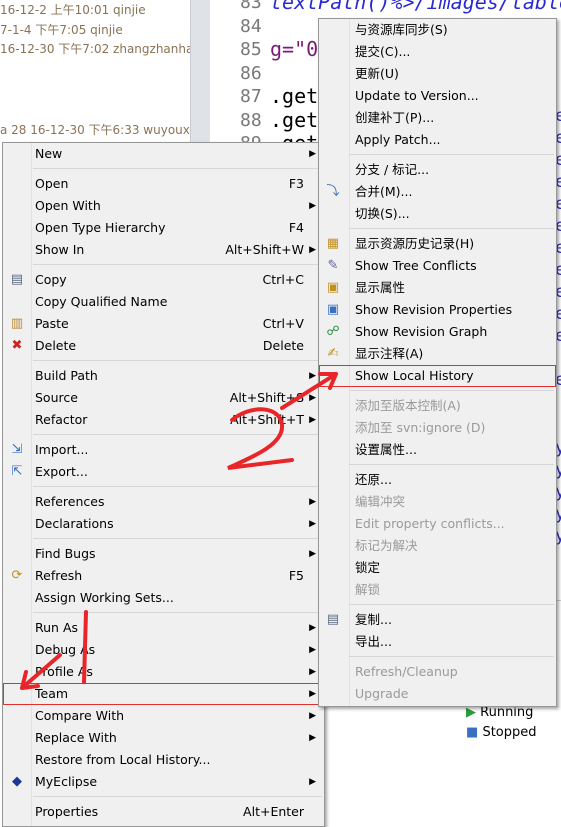 The image size is (561, 827). Describe the element at coordinates (437, 74) in the screenshot. I see `menu-item-u: 更新(U)` at that location.